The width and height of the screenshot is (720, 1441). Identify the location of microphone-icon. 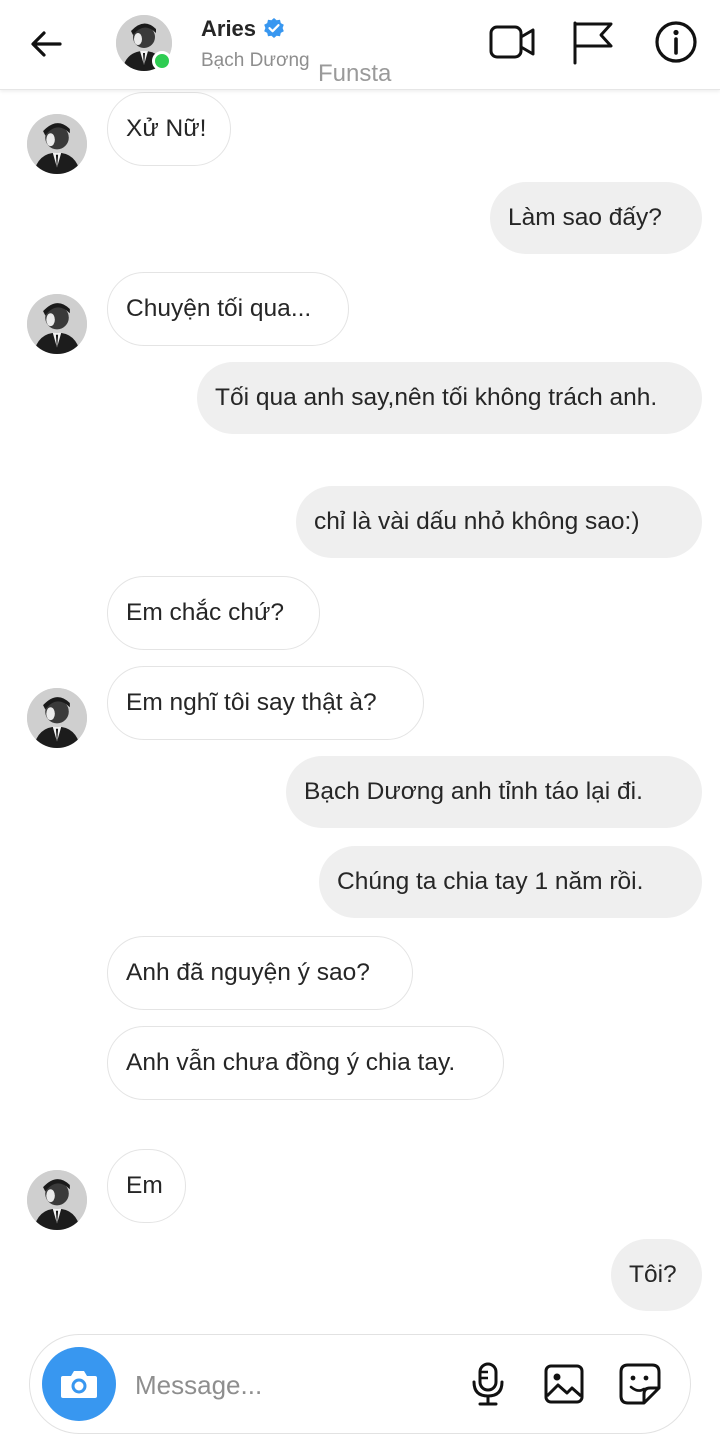
(488, 1384).